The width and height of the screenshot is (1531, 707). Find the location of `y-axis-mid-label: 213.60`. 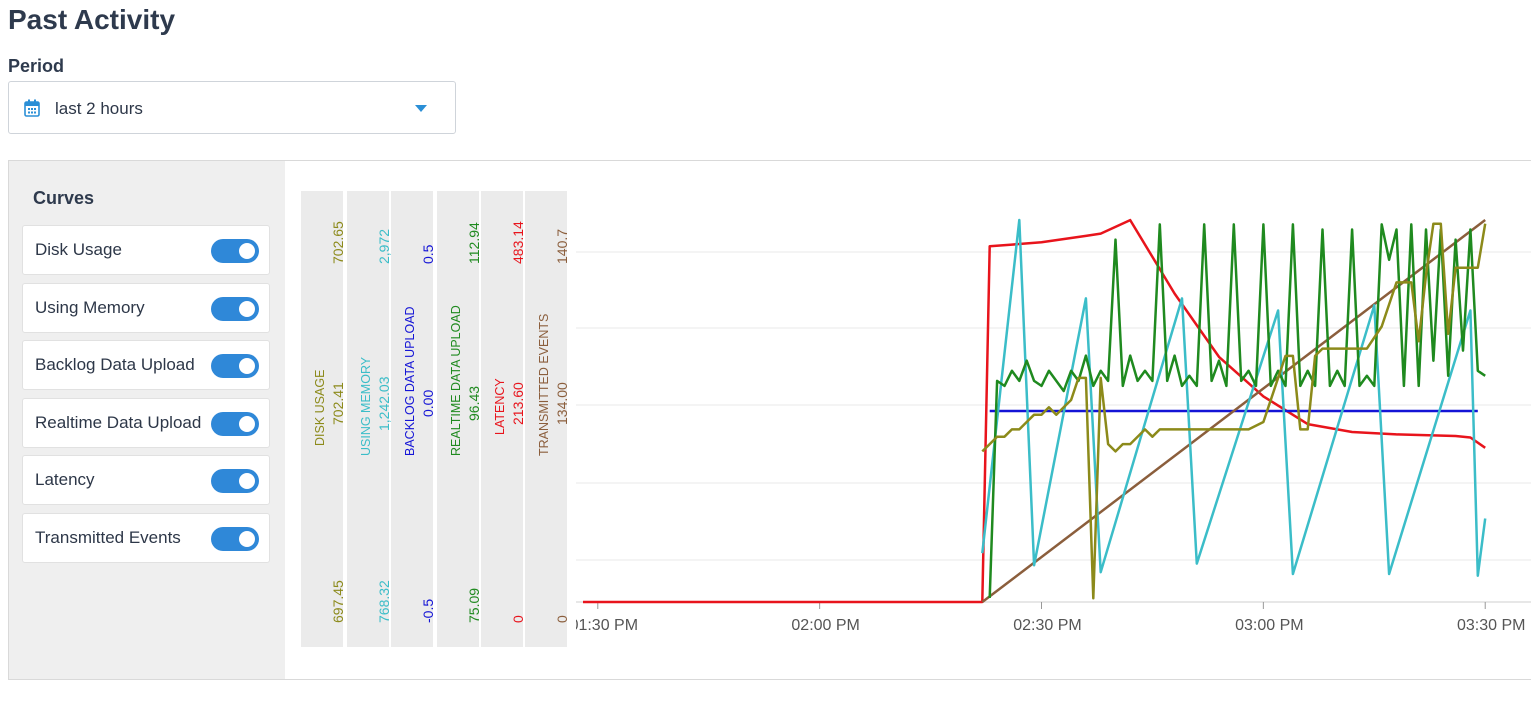

y-axis-mid-label: 213.60 is located at coordinates (518, 403).